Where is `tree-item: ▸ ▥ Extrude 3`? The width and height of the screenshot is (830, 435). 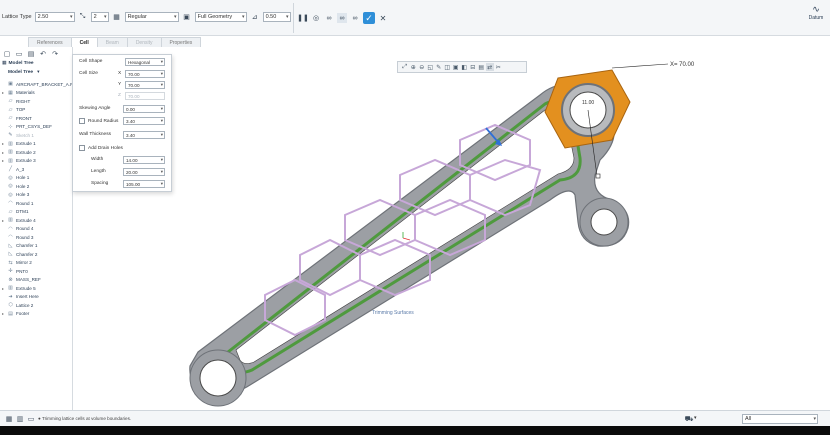 tree-item: ▸ ▥ Extrude 3 is located at coordinates (19, 161).